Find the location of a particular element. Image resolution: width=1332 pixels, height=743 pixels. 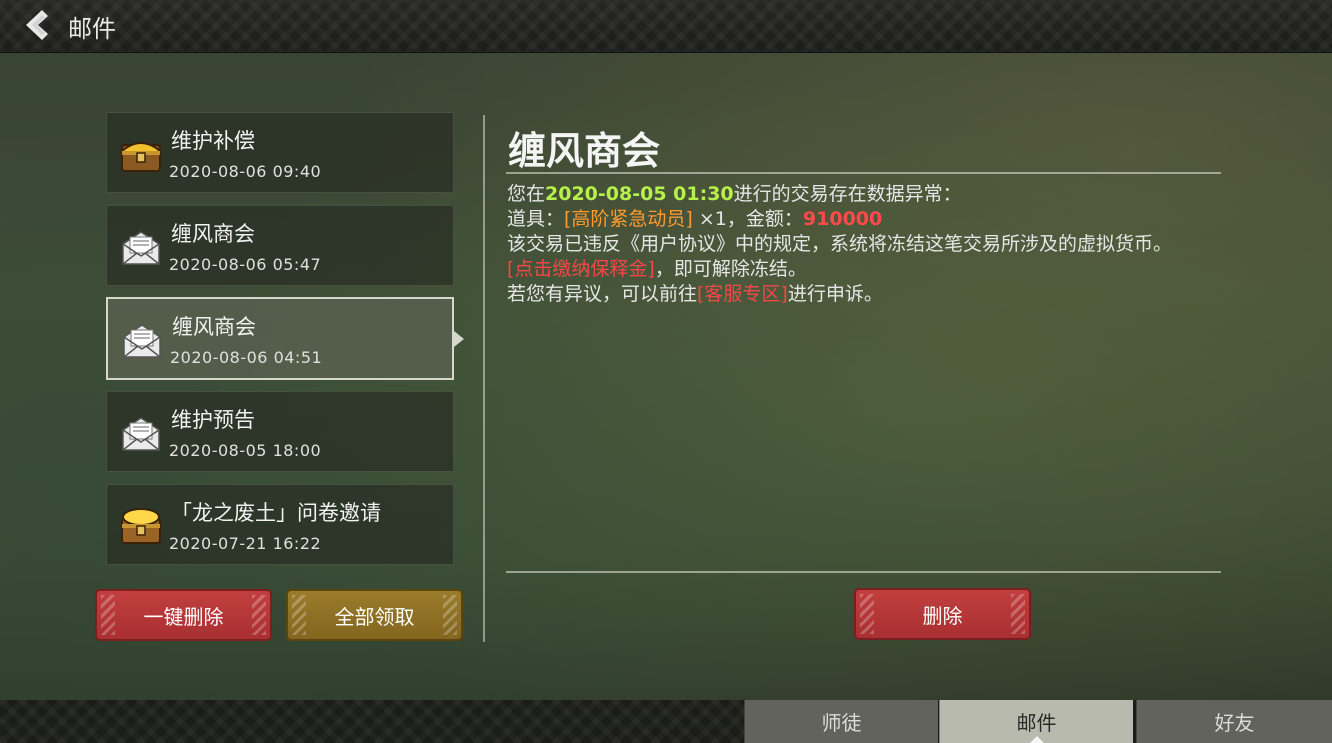

vertical-divider is located at coordinates (484, 378).